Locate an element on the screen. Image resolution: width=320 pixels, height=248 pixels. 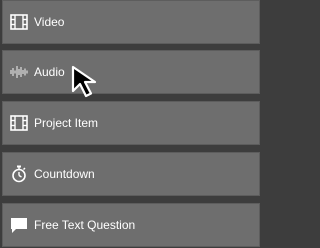
menu-item-label: Video is located at coordinates (49, 22).